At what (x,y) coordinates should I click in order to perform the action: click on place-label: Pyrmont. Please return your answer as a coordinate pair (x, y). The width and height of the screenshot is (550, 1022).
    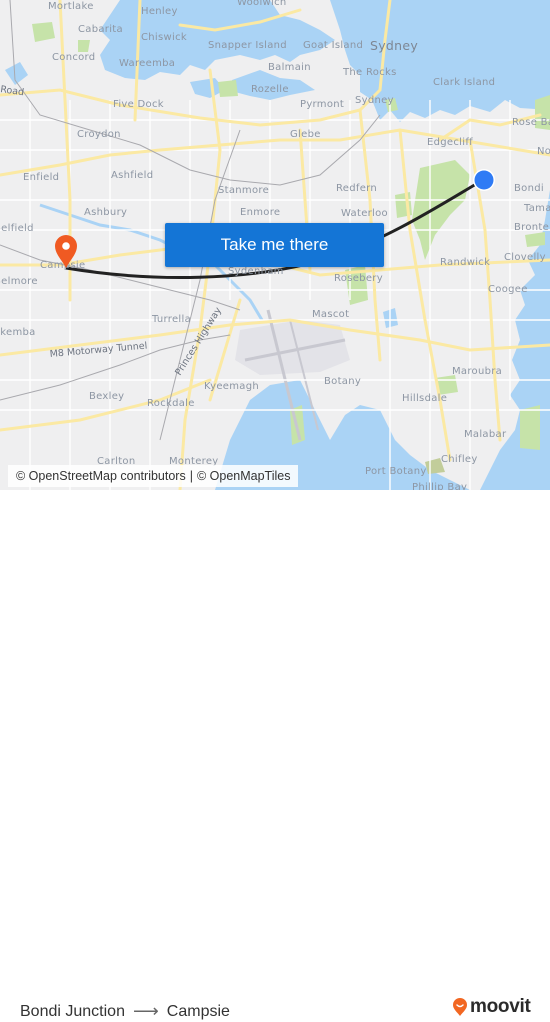
    Looking at the image, I should click on (322, 104).